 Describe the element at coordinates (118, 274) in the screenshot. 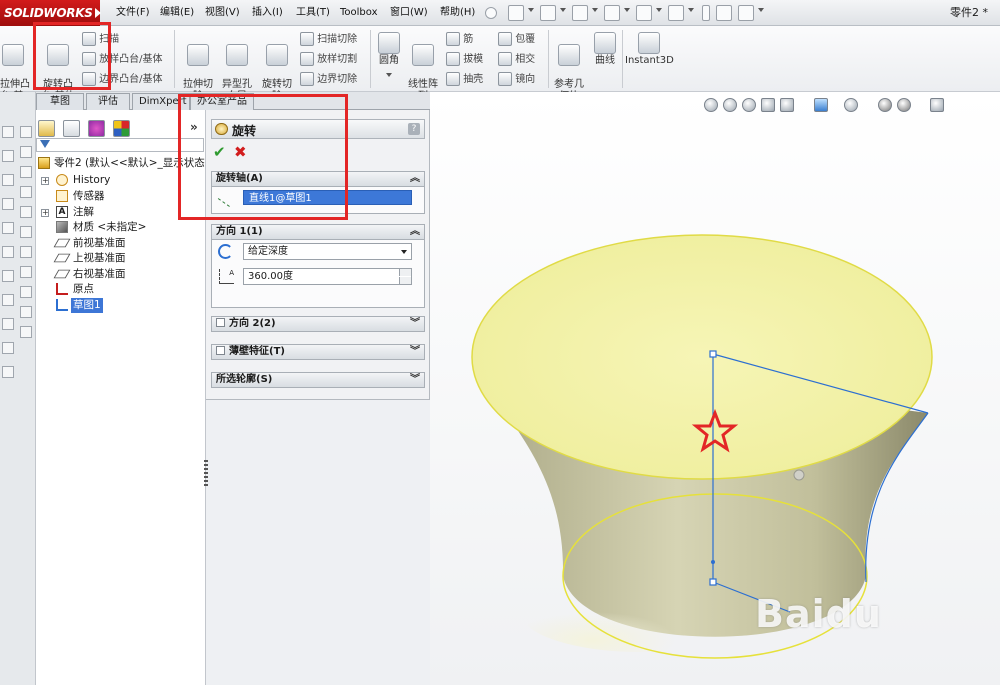

I see `tree-item-right-plane: 右视基准面` at that location.